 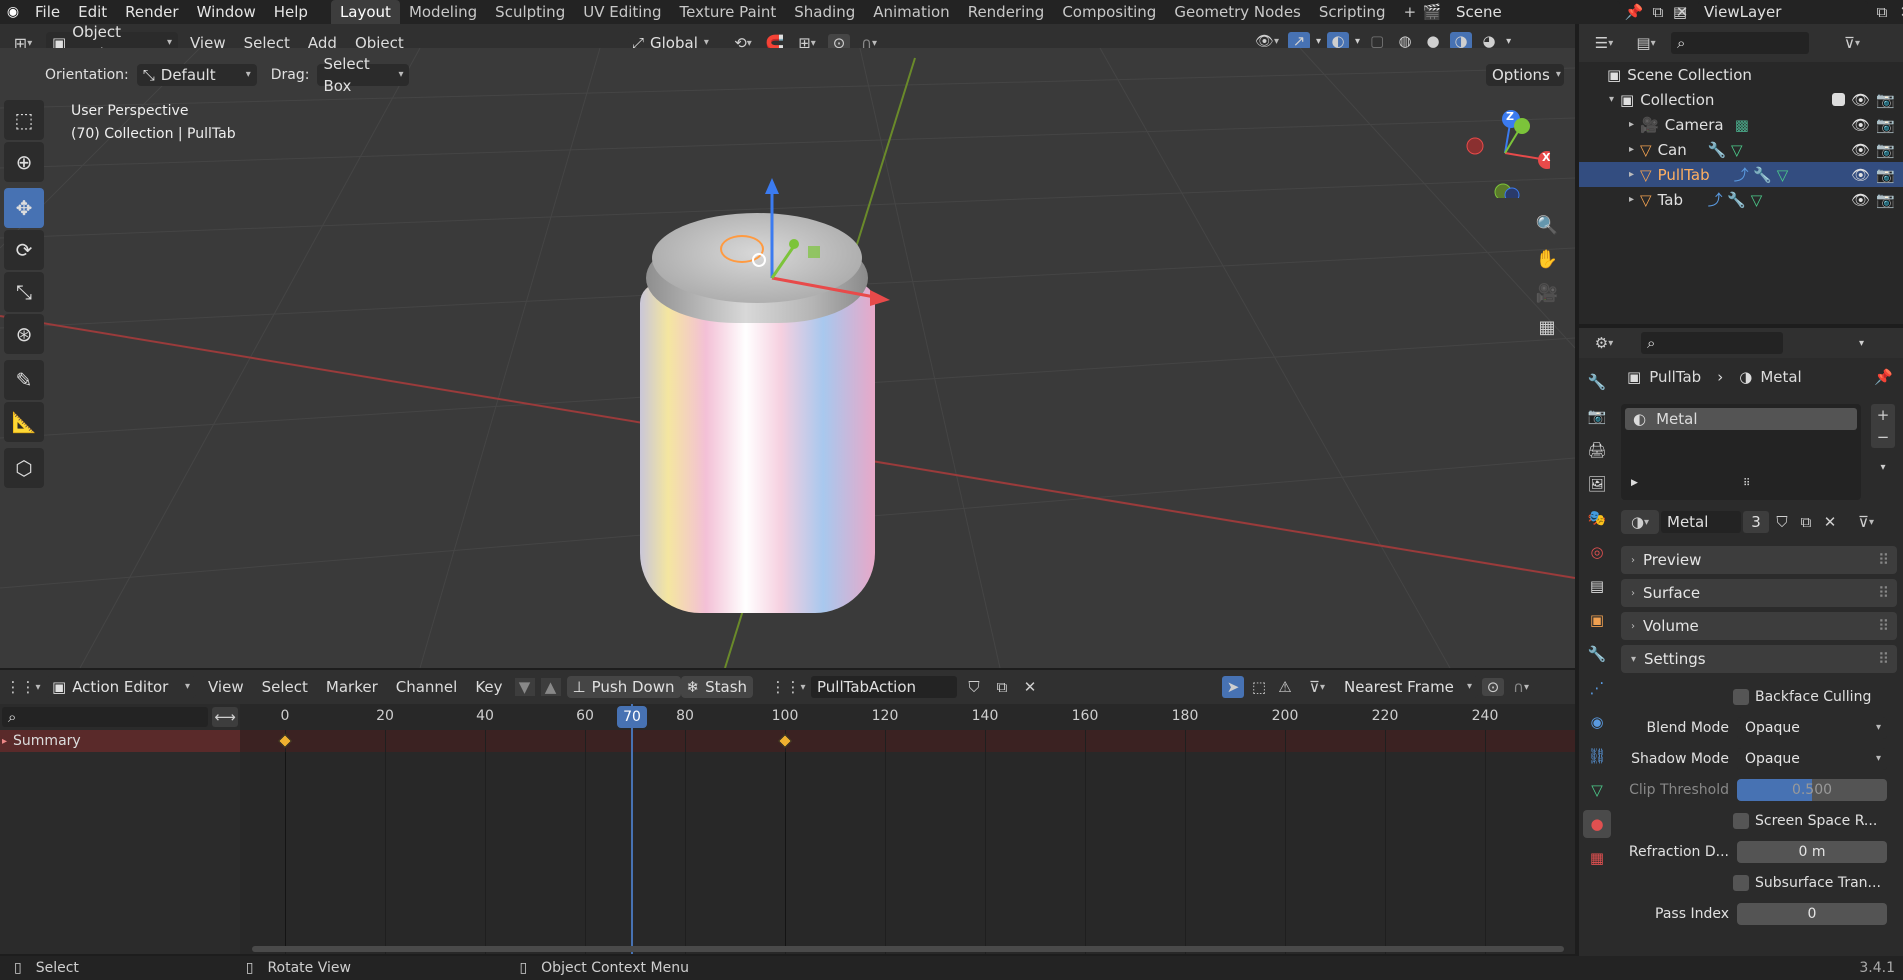 I want to click on outliner-search: ⌕, so click(x=1740, y=43).